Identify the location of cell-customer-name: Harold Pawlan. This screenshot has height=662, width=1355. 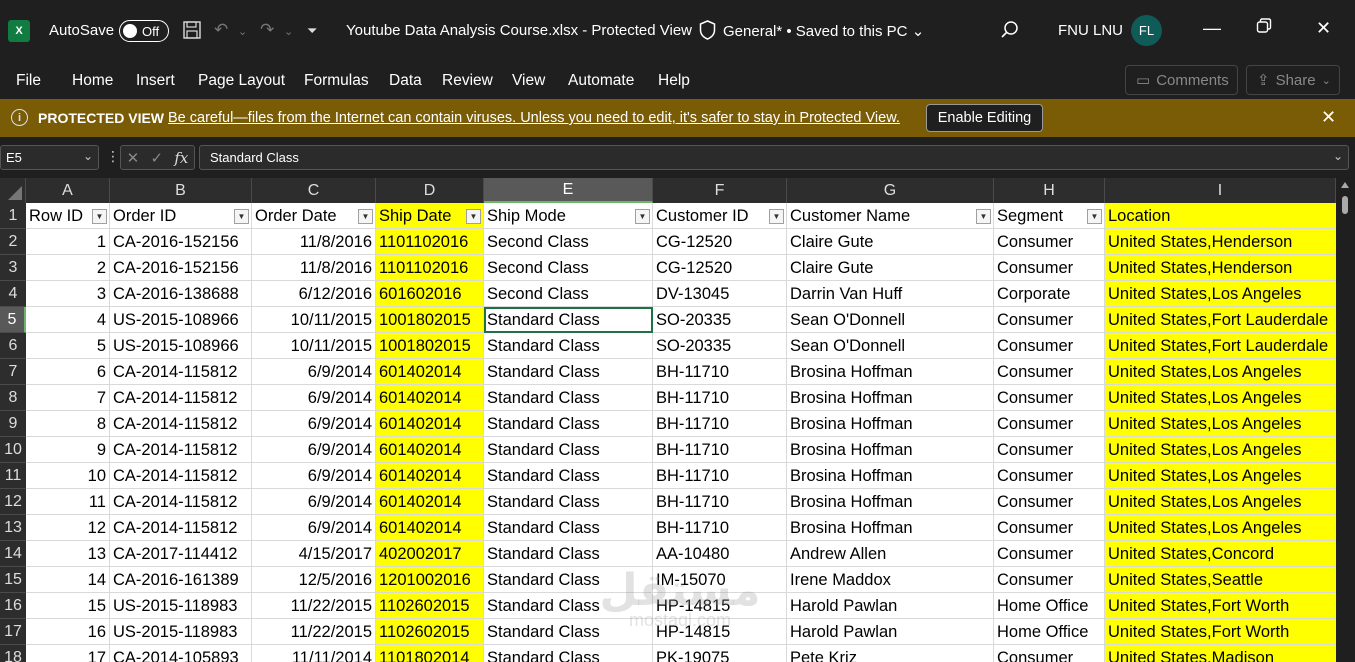
(890, 632).